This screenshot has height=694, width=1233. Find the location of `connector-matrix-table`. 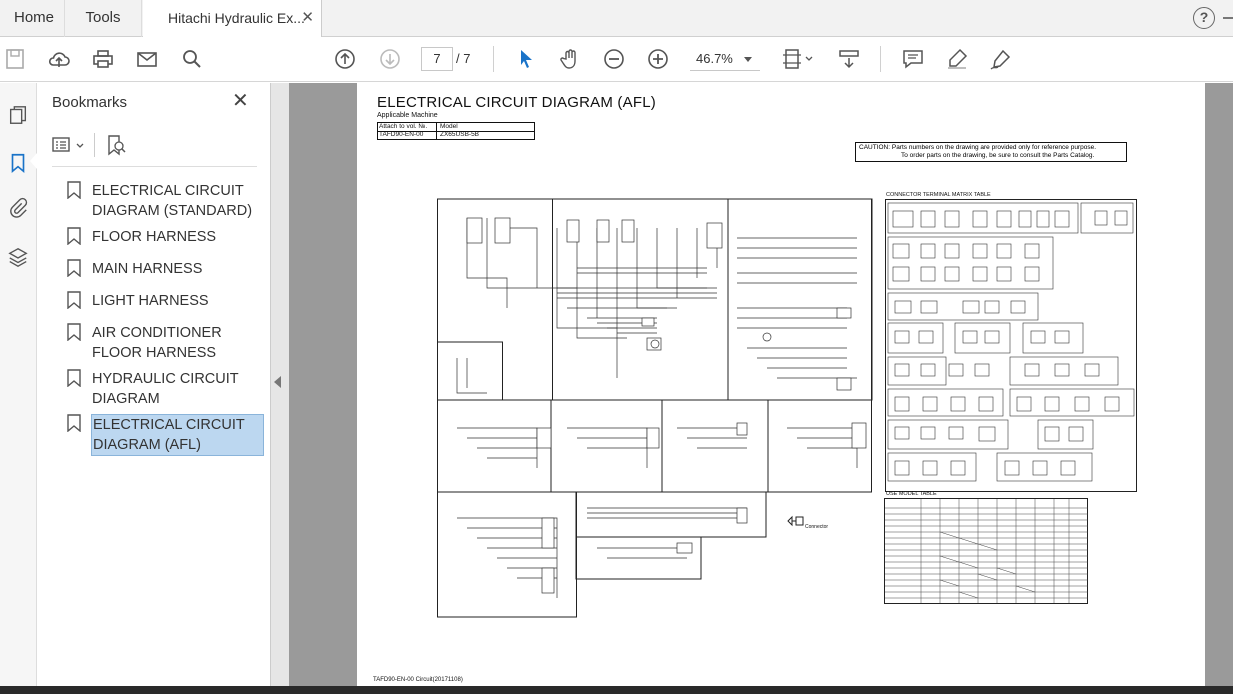

connector-matrix-table is located at coordinates (1011, 345).